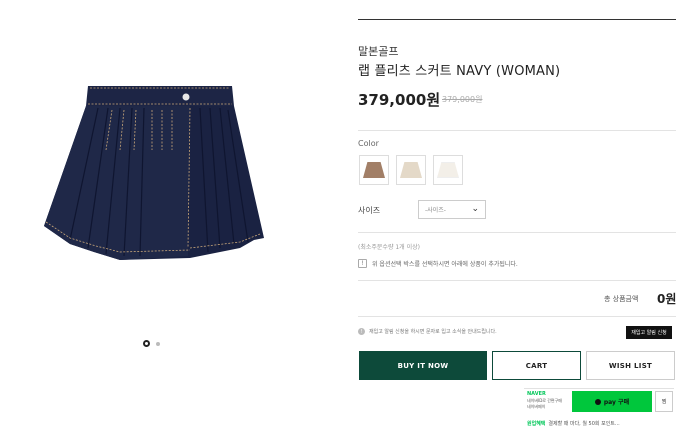  I want to click on npay-icon, so click(597, 401).